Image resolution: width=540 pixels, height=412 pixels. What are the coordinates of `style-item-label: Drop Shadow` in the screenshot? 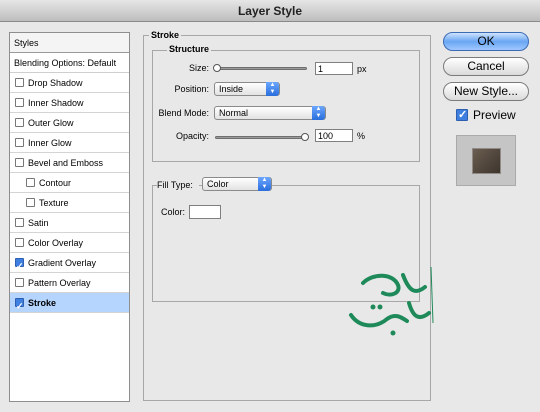 It's located at (55, 82).